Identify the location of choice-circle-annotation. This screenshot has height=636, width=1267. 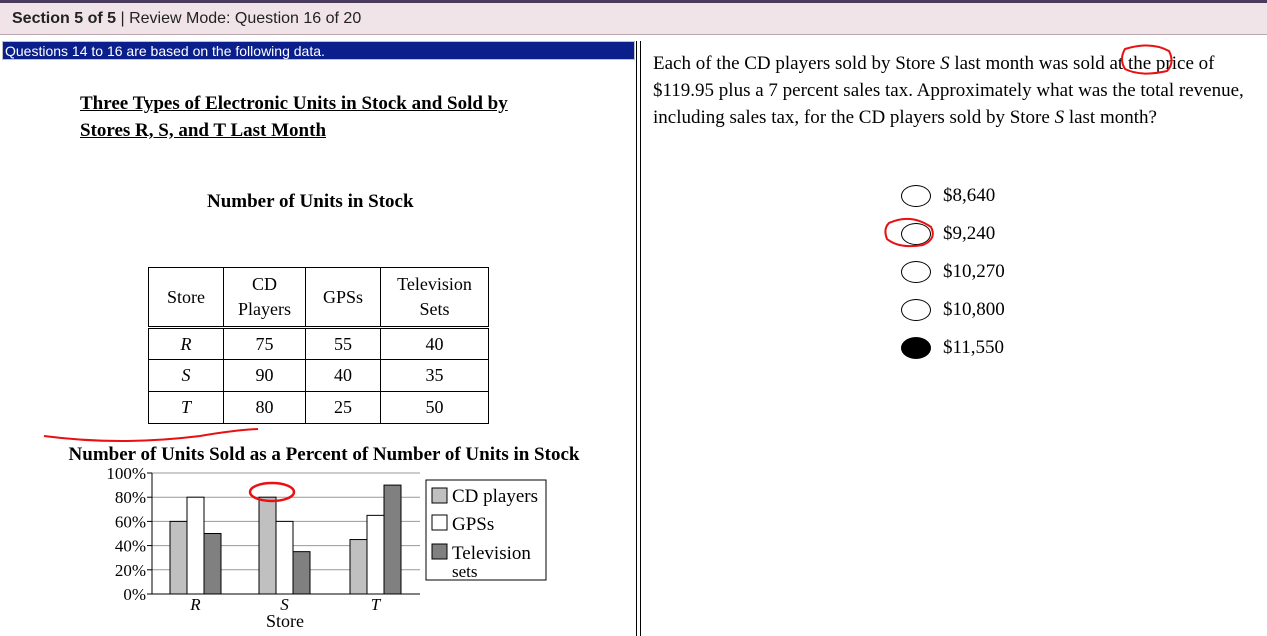
(909, 232).